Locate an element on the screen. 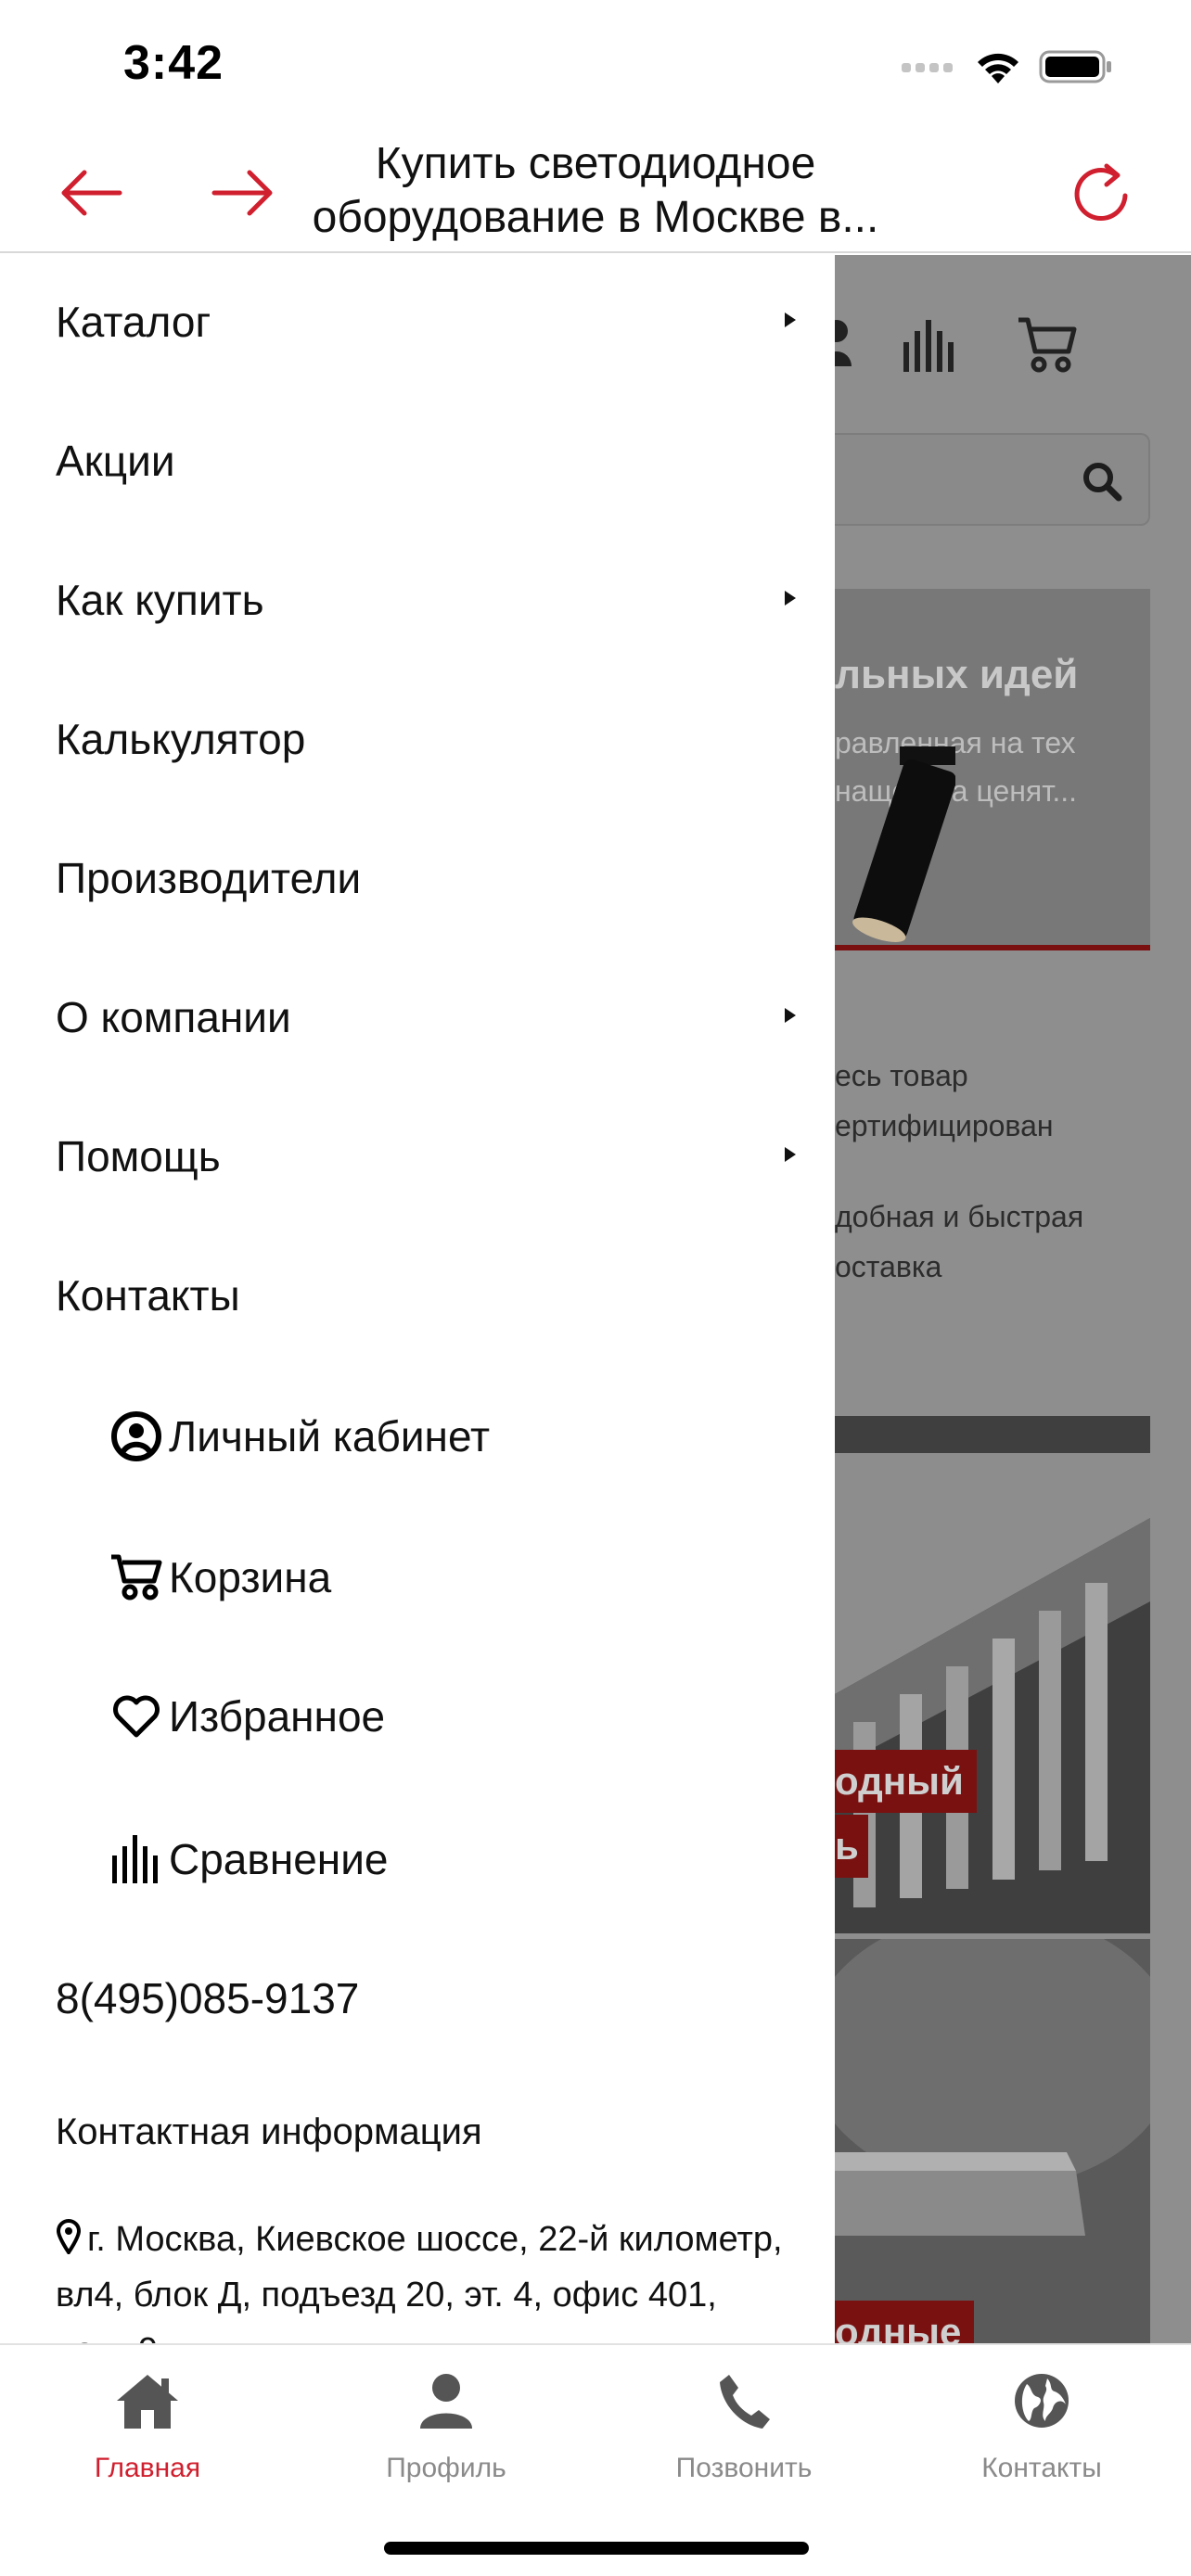 This screenshot has height=2576, width=1191. home-indicator is located at coordinates (597, 2548).